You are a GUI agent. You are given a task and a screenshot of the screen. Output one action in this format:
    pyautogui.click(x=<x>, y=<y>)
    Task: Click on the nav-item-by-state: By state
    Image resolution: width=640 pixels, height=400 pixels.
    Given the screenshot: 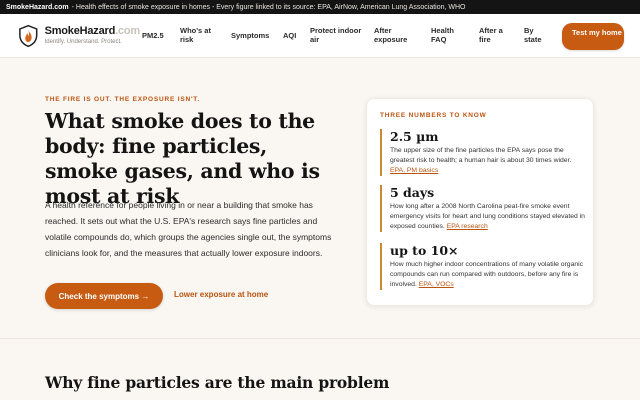 What is the action you would take?
    pyautogui.click(x=536, y=35)
    